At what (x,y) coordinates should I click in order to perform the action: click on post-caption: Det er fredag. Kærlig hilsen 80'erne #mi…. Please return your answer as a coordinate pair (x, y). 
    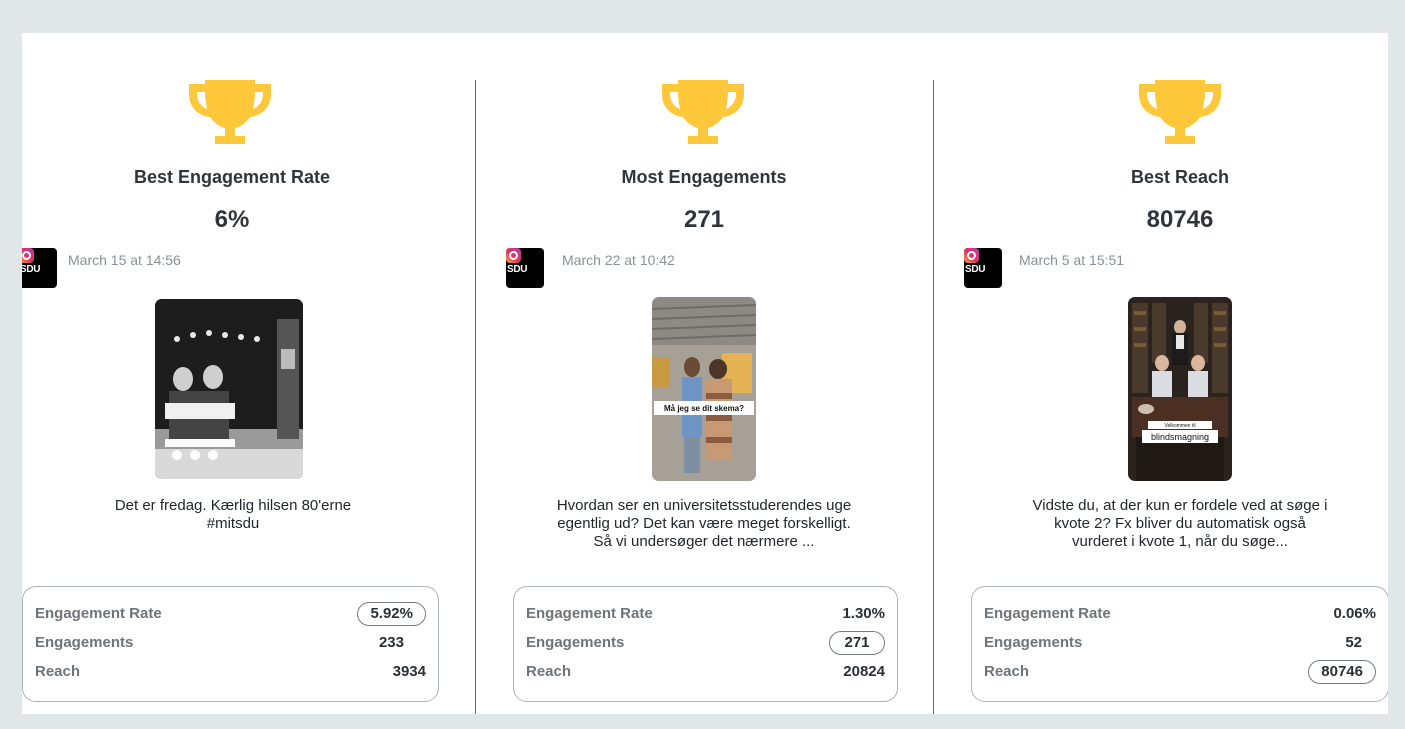
    Looking at the image, I should click on (233, 514).